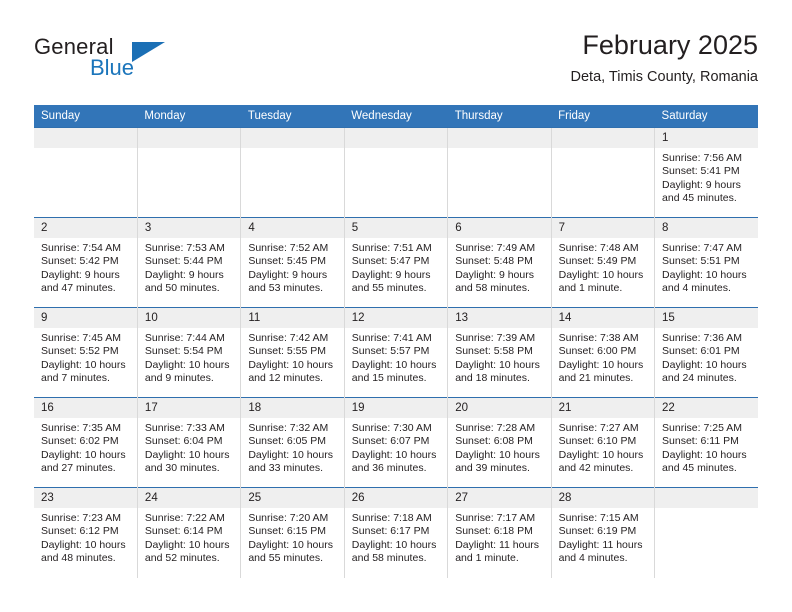 The width and height of the screenshot is (792, 612). Describe the element at coordinates (699, 197) in the screenshot. I see `daylight-text-line2: and 45 minutes.` at that location.